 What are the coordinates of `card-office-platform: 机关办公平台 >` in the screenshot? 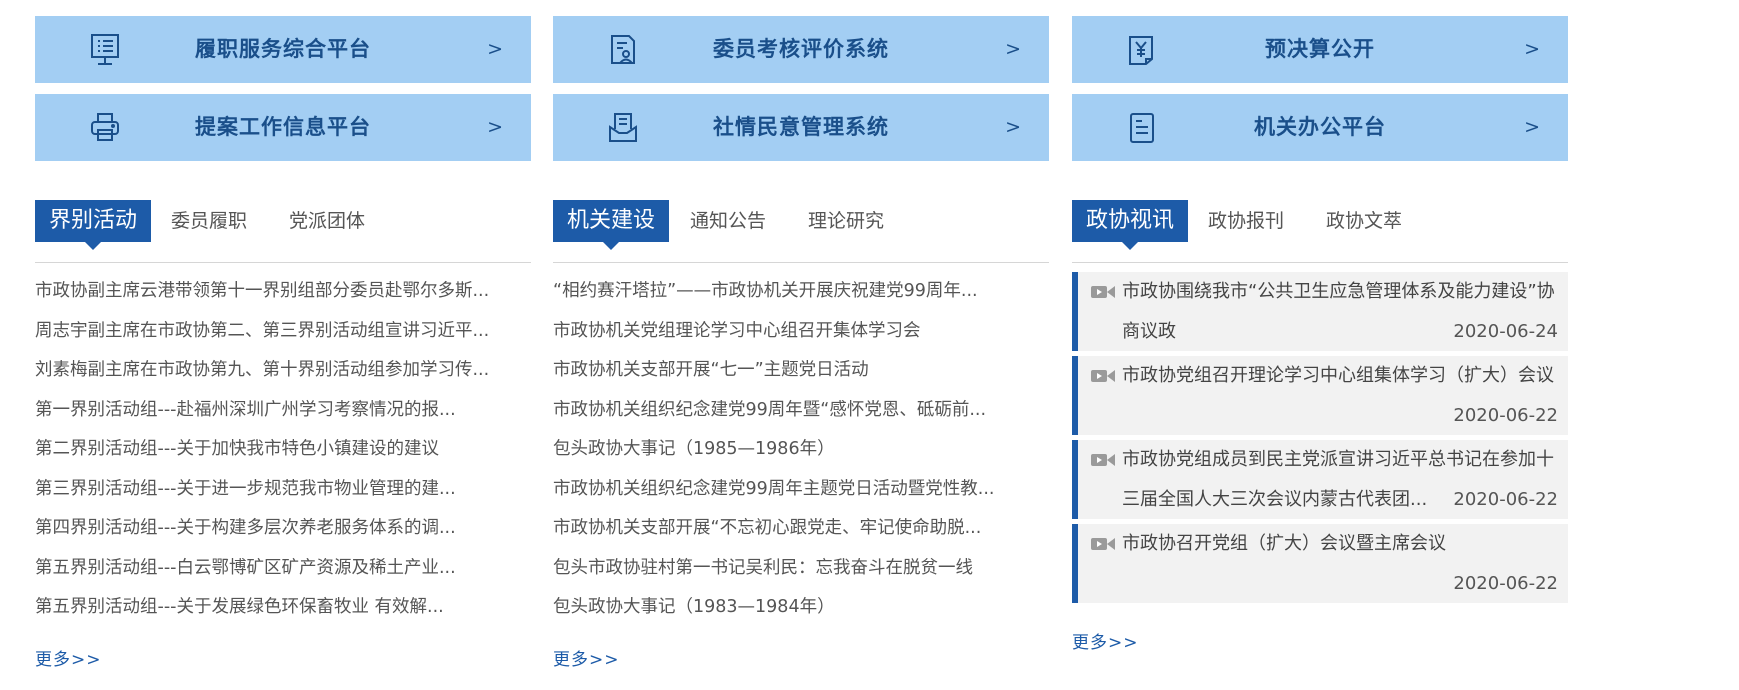 It's located at (1320, 127).